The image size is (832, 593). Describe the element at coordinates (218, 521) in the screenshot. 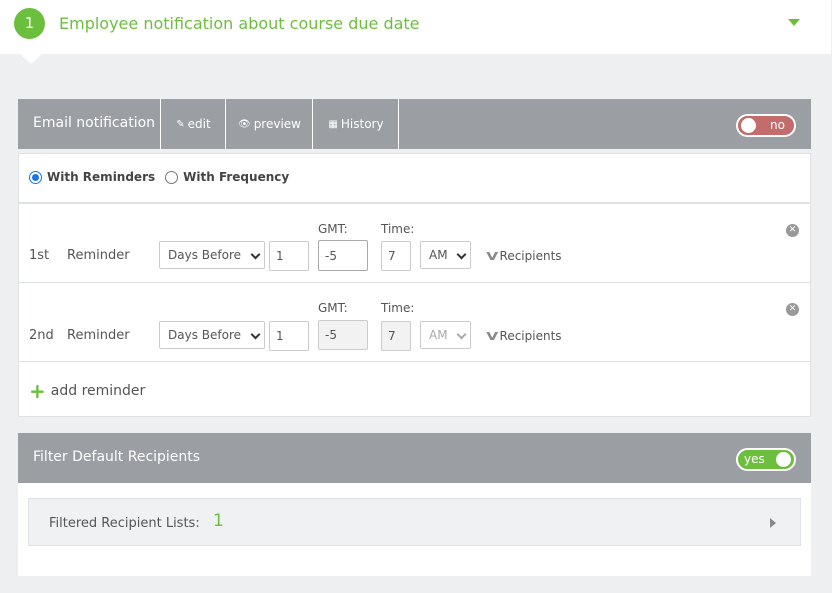

I see `filtered-recipient-lists-count: 1` at that location.